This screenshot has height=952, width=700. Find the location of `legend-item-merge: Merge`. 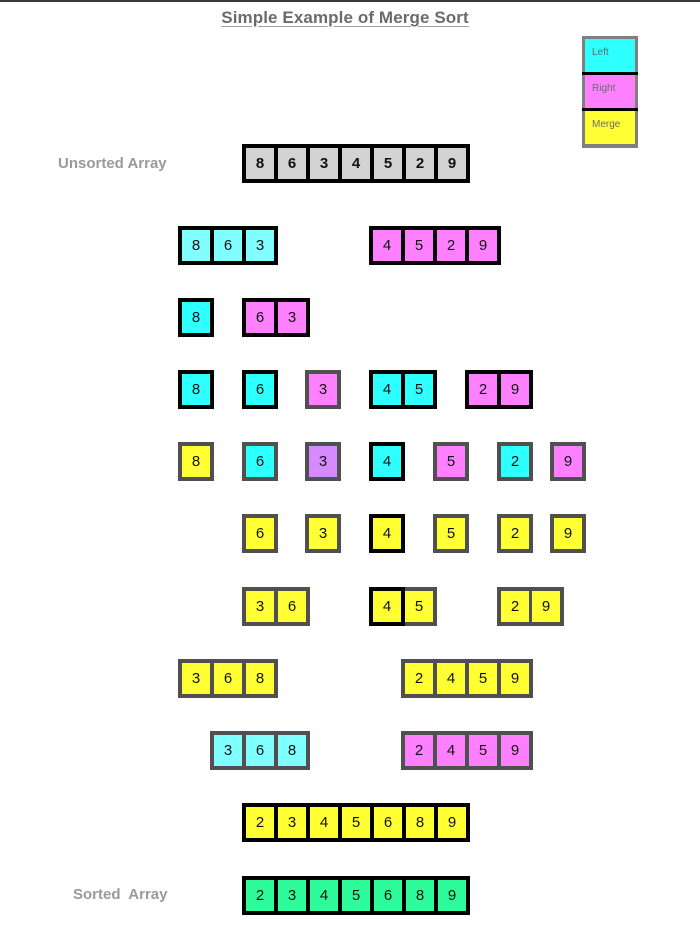

legend-item-merge: Merge is located at coordinates (610, 127).